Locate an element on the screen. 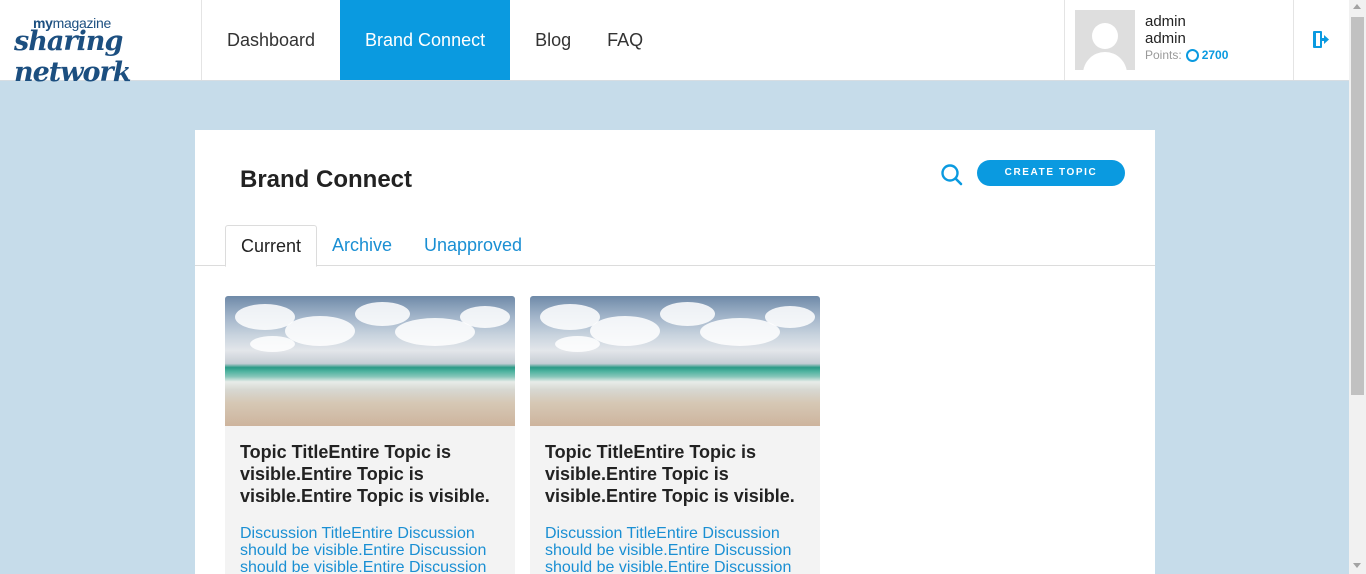 This screenshot has width=1366, height=574. user-profile: admin admin Points: 2700 is located at coordinates (1179, 40).